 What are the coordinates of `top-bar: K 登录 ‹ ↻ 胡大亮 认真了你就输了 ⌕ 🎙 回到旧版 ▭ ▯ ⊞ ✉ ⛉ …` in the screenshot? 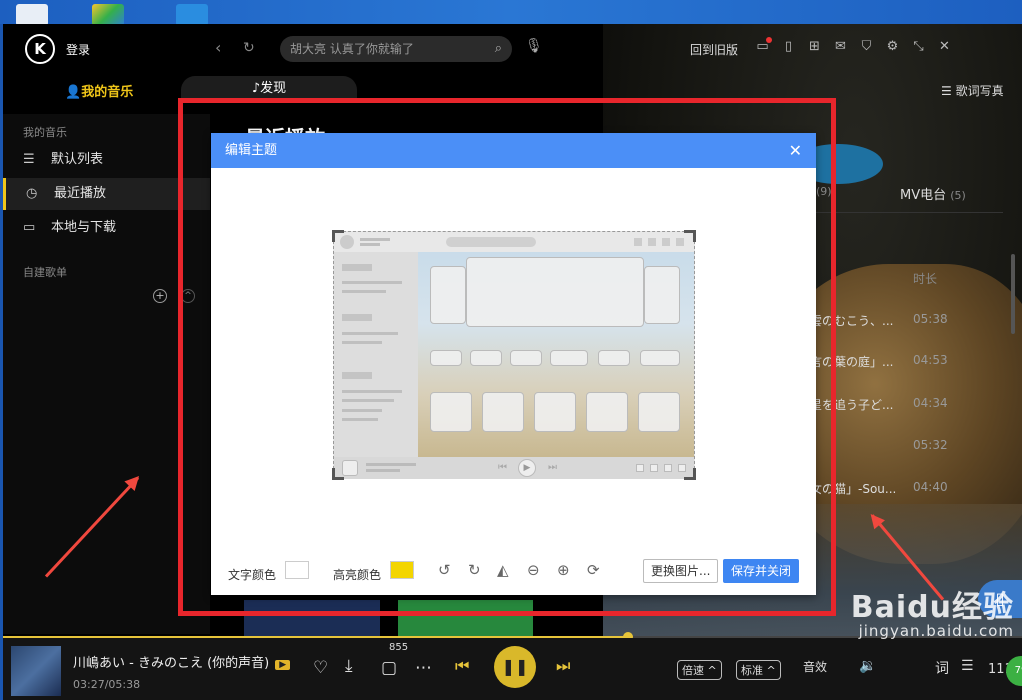 It's located at (512, 49).